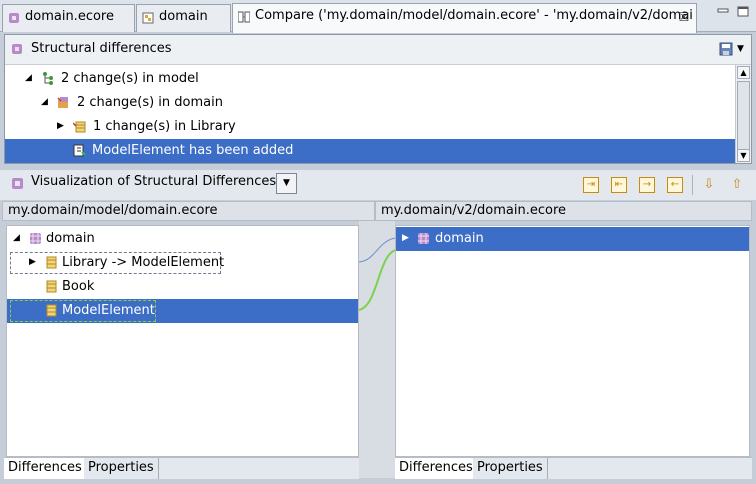 This screenshot has width=756, height=484. I want to click on tree-row-label: Library -> ModelElement, so click(143, 262).